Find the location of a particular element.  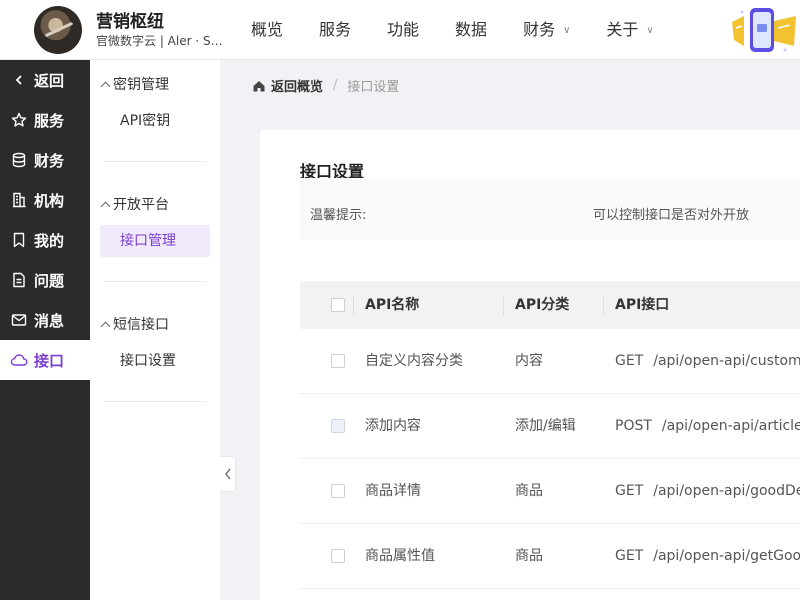

sidebar-item-interface: 接口 is located at coordinates (45, 360).